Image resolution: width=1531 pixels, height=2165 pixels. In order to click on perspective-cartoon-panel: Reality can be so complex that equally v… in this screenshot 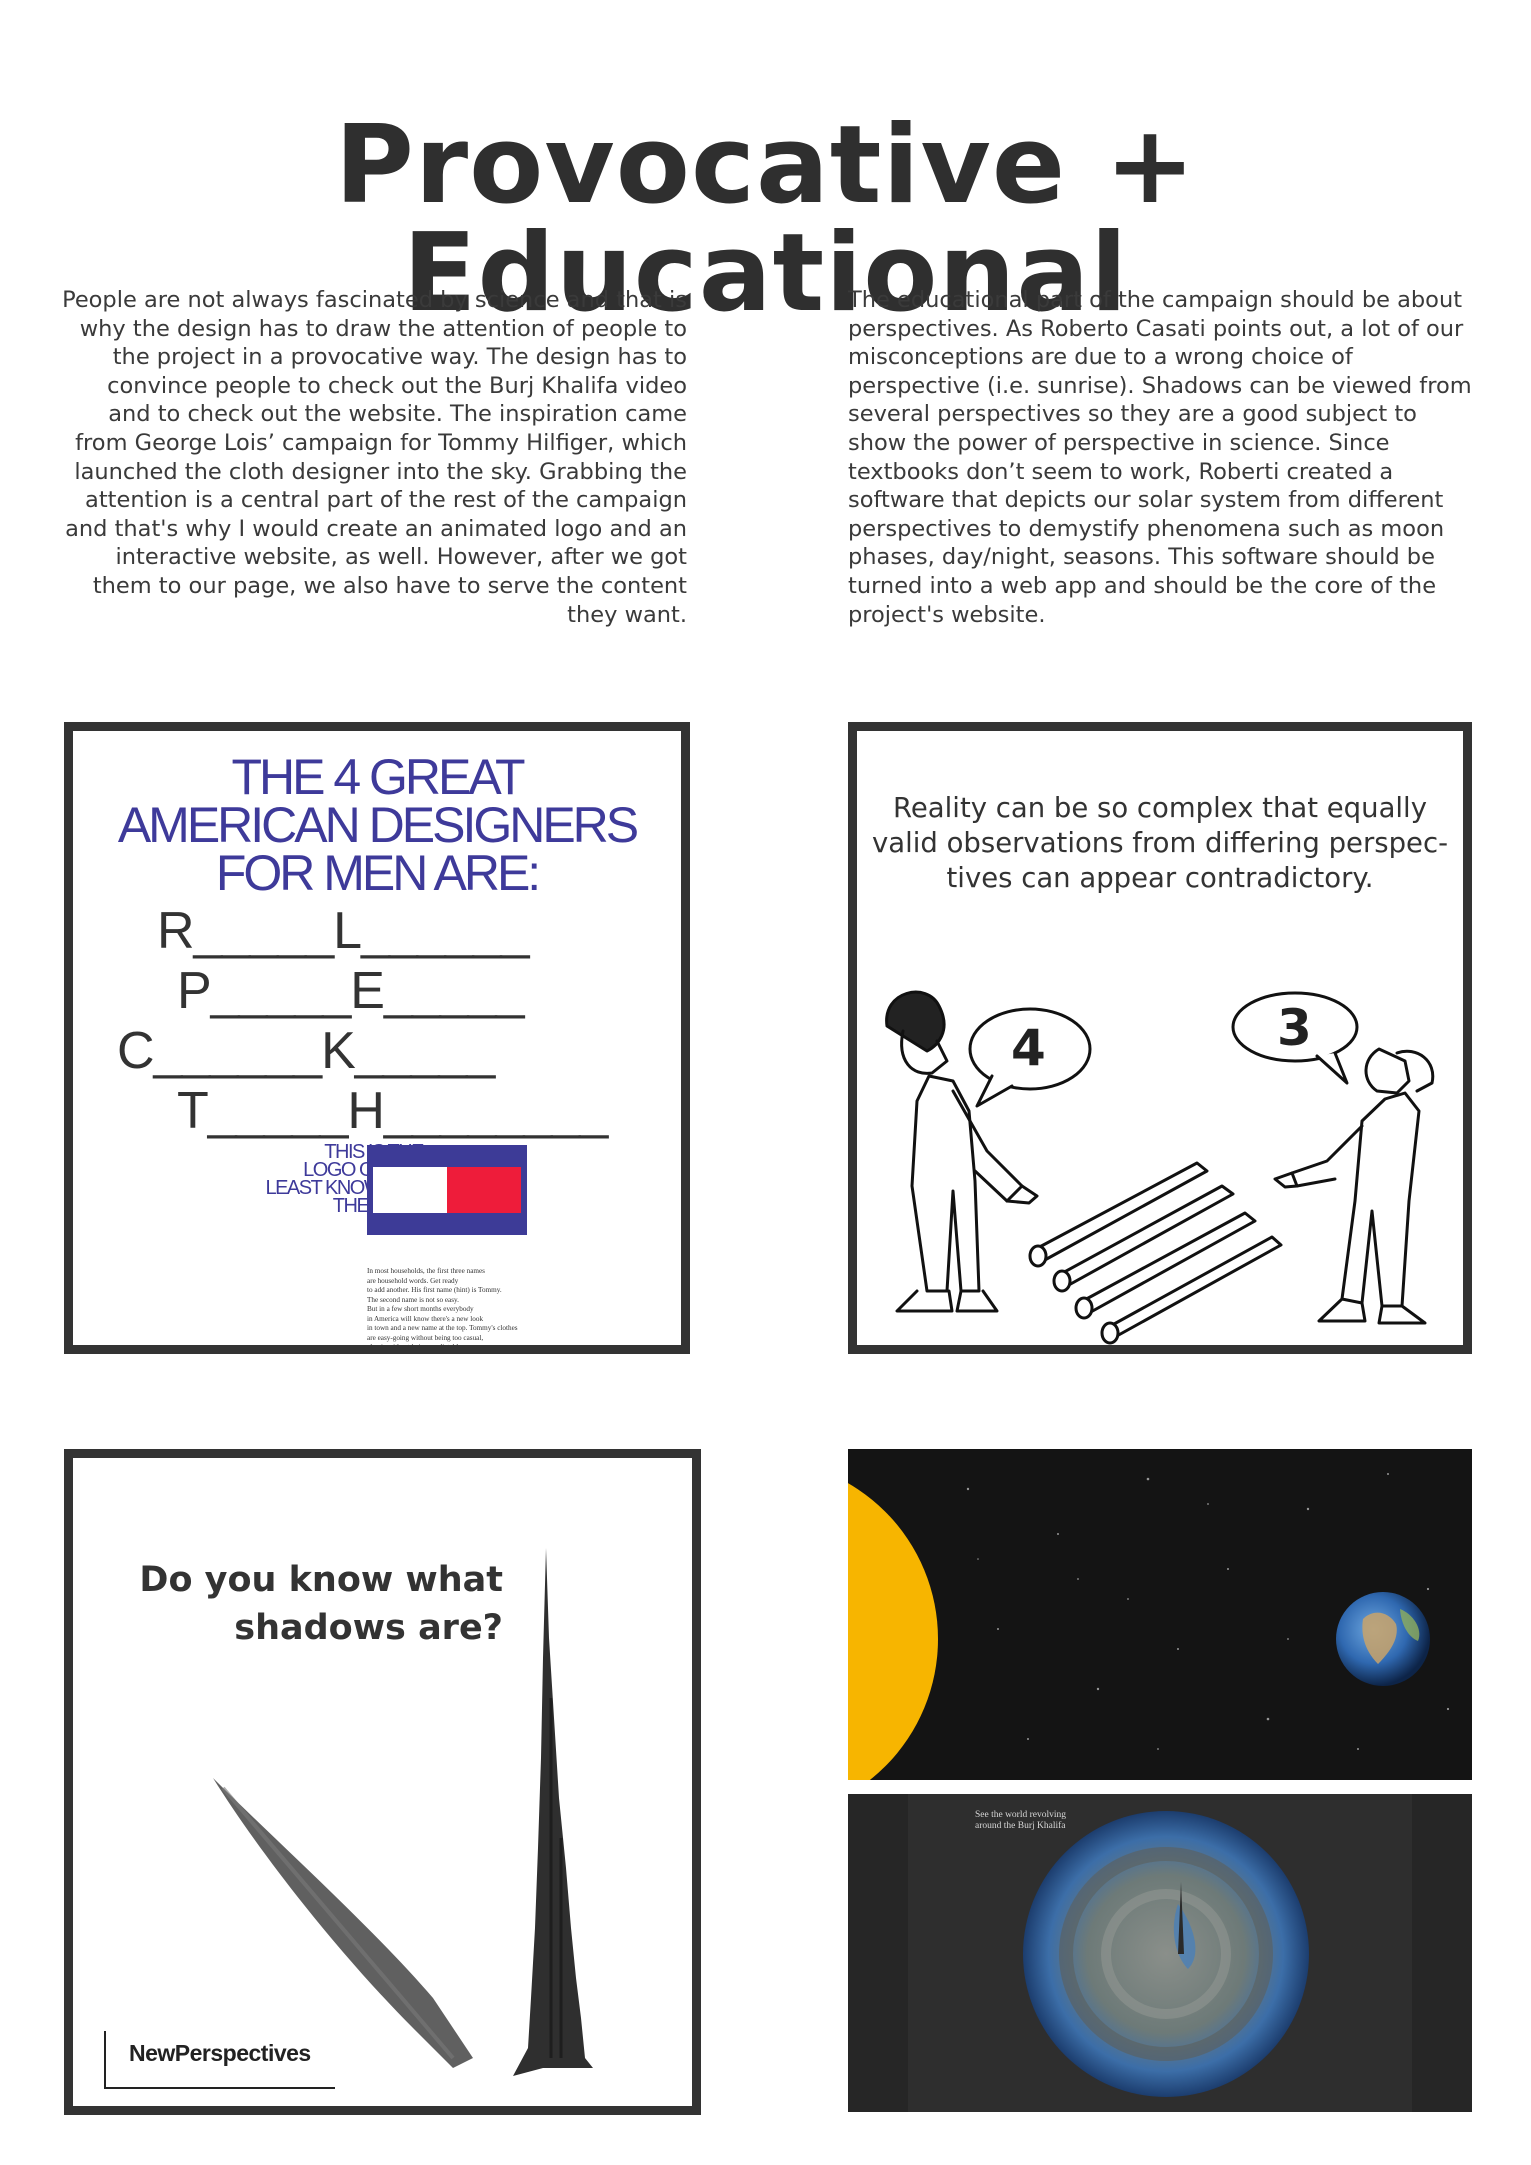, I will do `click(1160, 1038)`.